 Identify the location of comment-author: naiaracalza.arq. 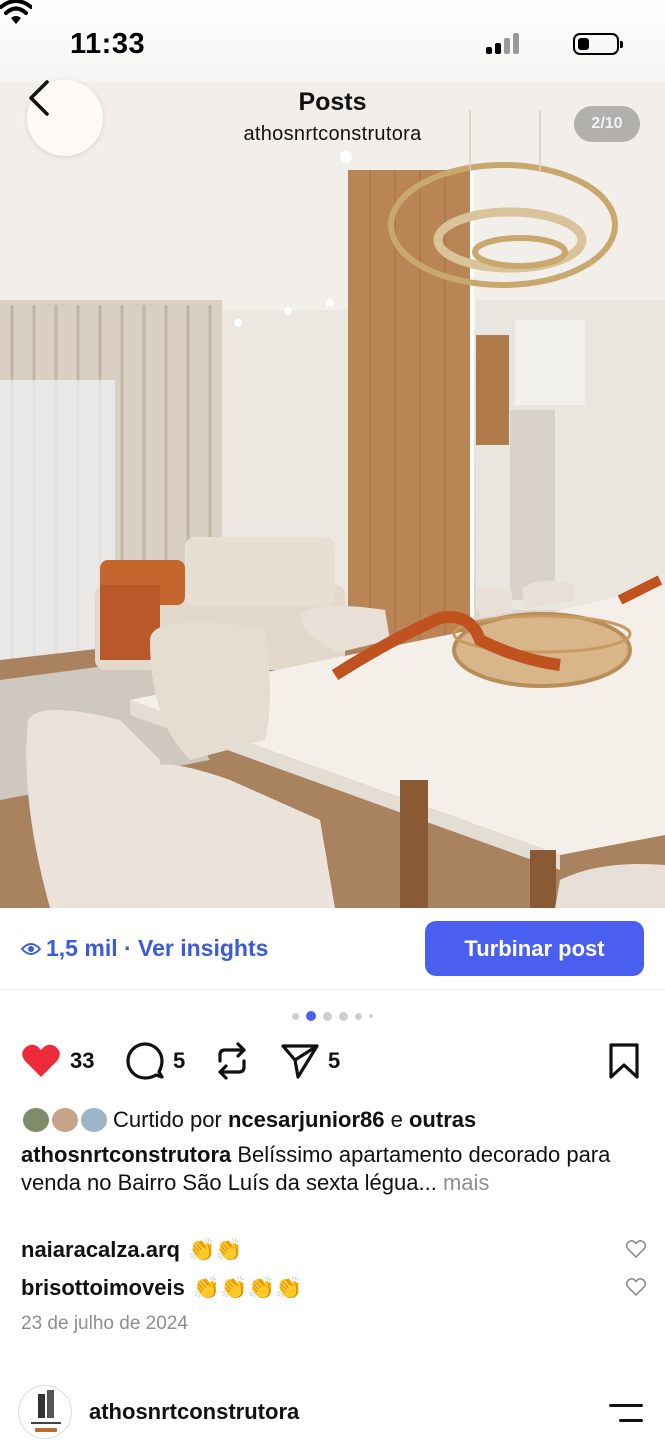
(100, 1250).